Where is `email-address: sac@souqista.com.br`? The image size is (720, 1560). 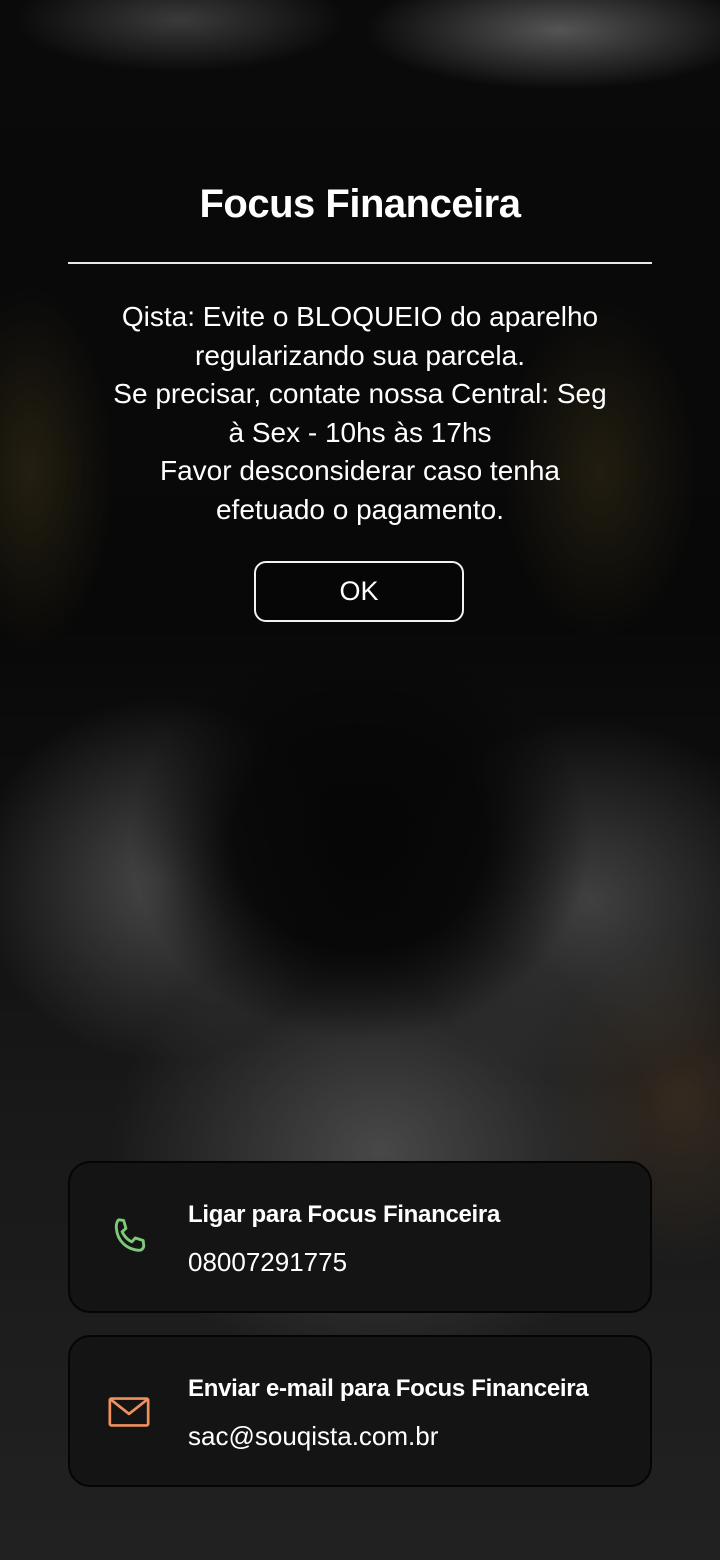
email-address: sac@souqista.com.br is located at coordinates (313, 1436).